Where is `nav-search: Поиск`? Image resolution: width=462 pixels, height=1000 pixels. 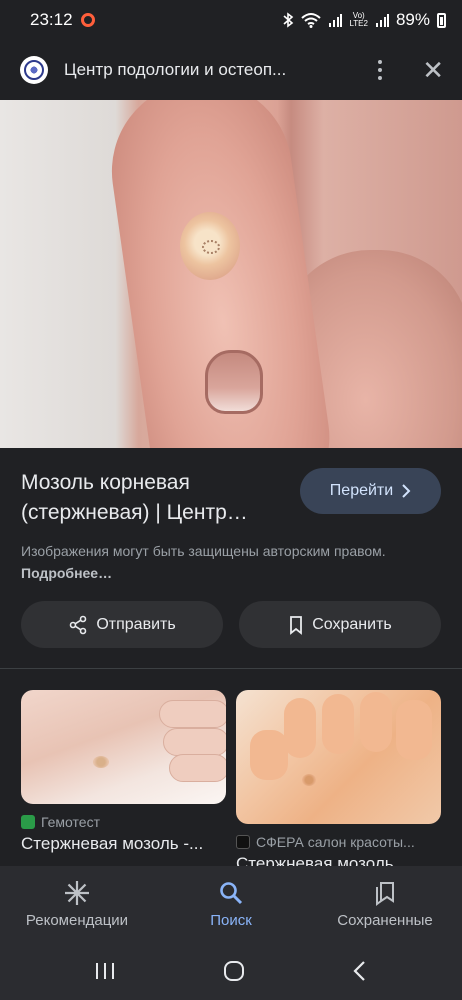 nav-search: Поиск is located at coordinates (231, 904).